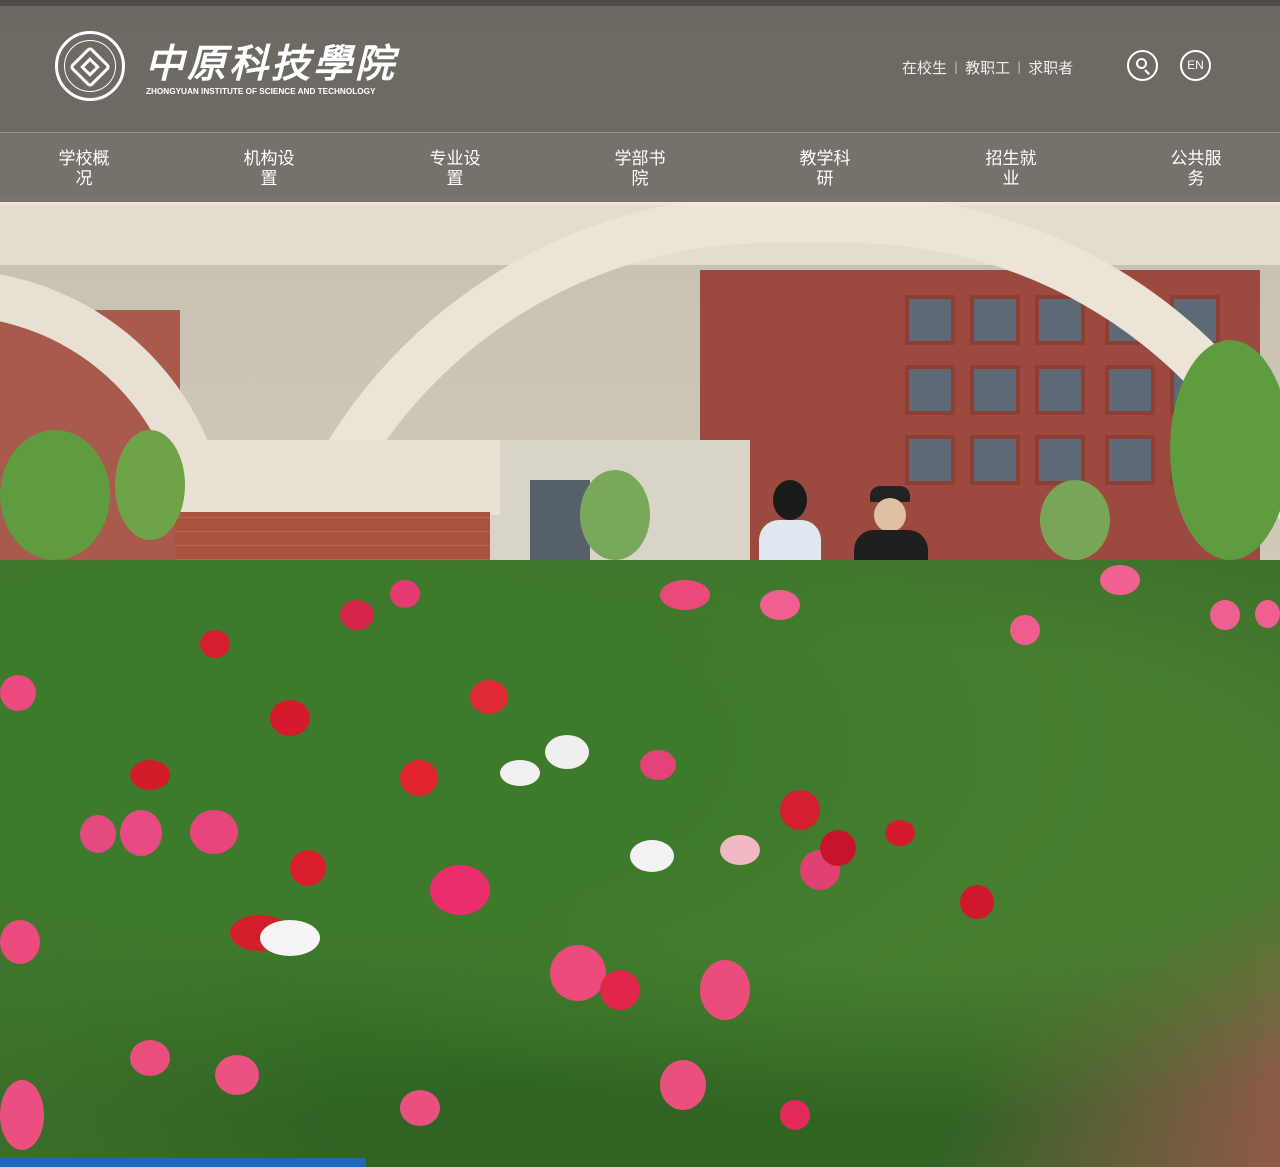 This screenshot has width=1280, height=1167. I want to click on nav-item-teaching-research: 教学科研, so click(825, 169).